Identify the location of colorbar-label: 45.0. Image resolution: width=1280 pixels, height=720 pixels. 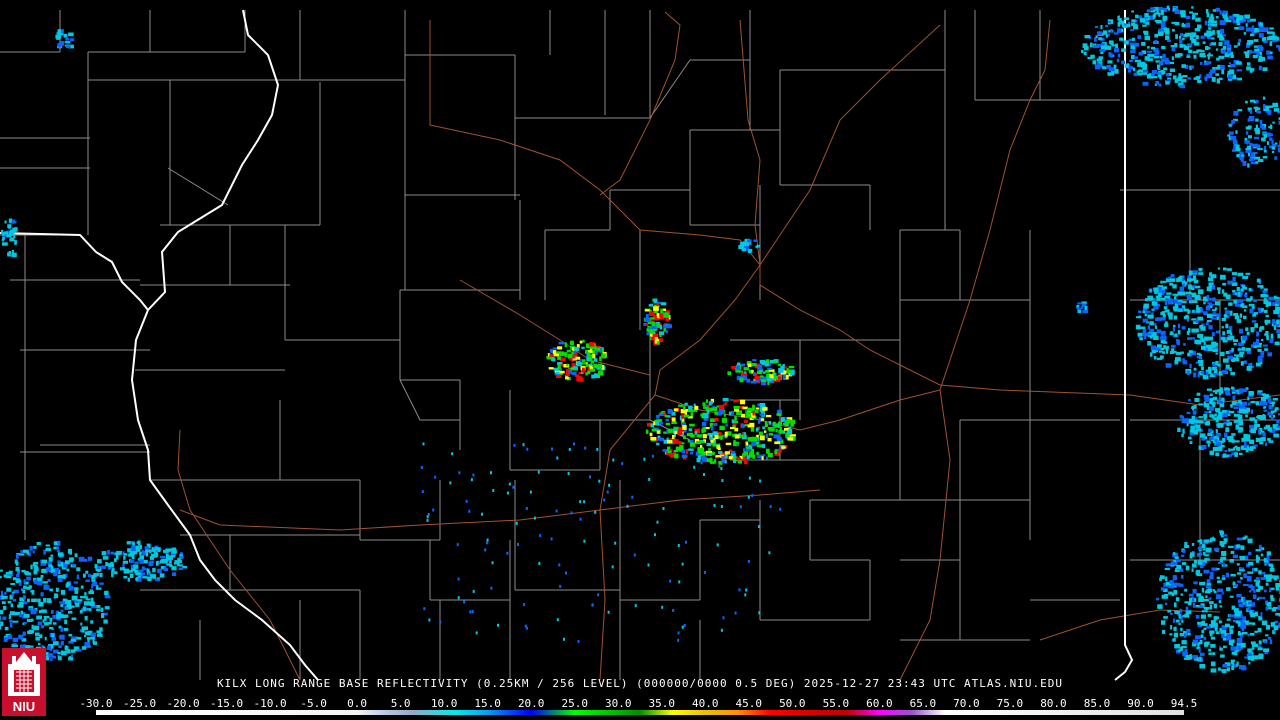
(749, 703).